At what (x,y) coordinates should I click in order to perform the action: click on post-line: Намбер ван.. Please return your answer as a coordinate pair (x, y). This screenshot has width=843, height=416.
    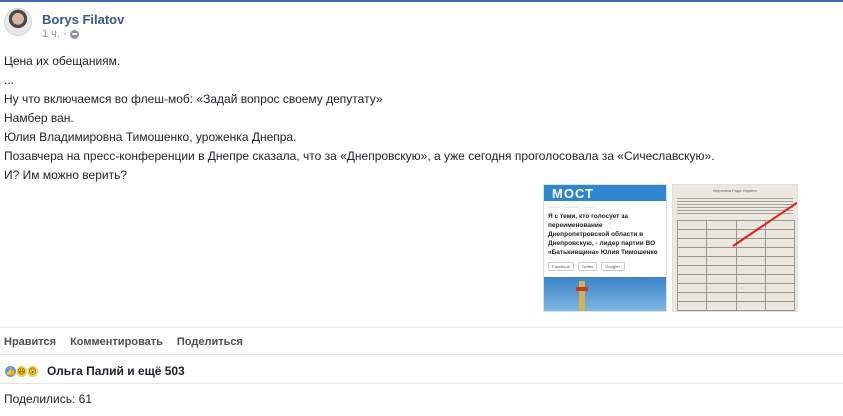
    Looking at the image, I should click on (39, 118).